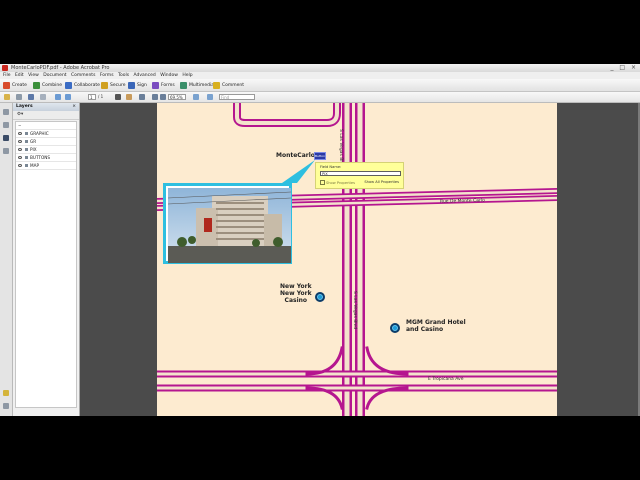 The height and width of the screenshot is (480, 640). Describe the element at coordinates (46, 126) in the screenshot. I see `layer-row-root: −` at that location.